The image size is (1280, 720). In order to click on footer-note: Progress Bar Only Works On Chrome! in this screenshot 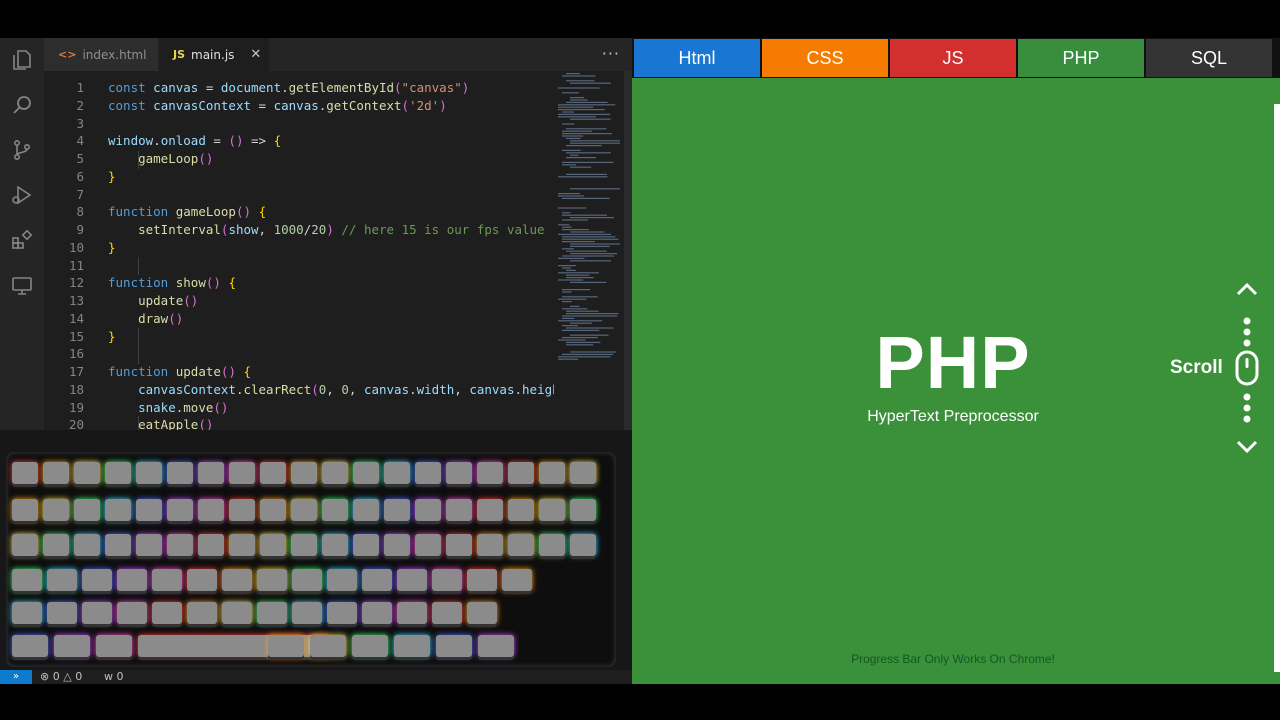, I will do `click(953, 659)`.